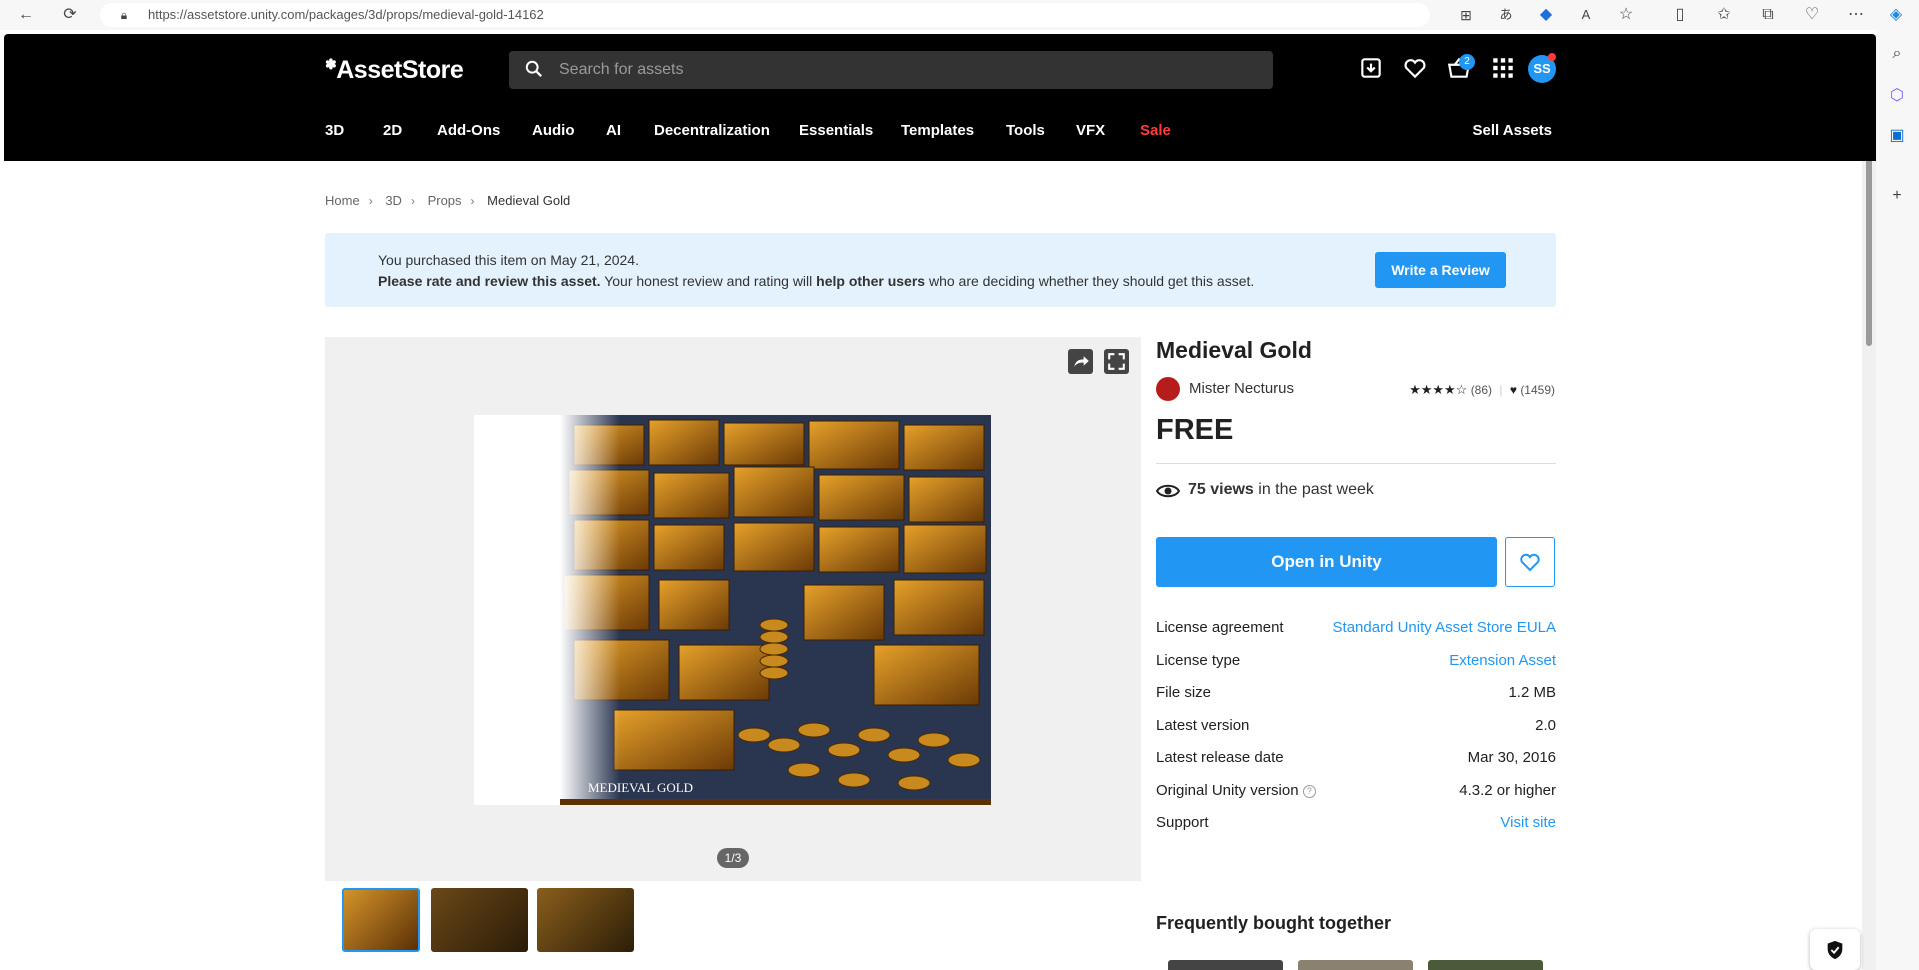 The height and width of the screenshot is (970, 1919). What do you see at coordinates (1546, 15) in the screenshot?
I see `coupon-icon: ◆` at bounding box center [1546, 15].